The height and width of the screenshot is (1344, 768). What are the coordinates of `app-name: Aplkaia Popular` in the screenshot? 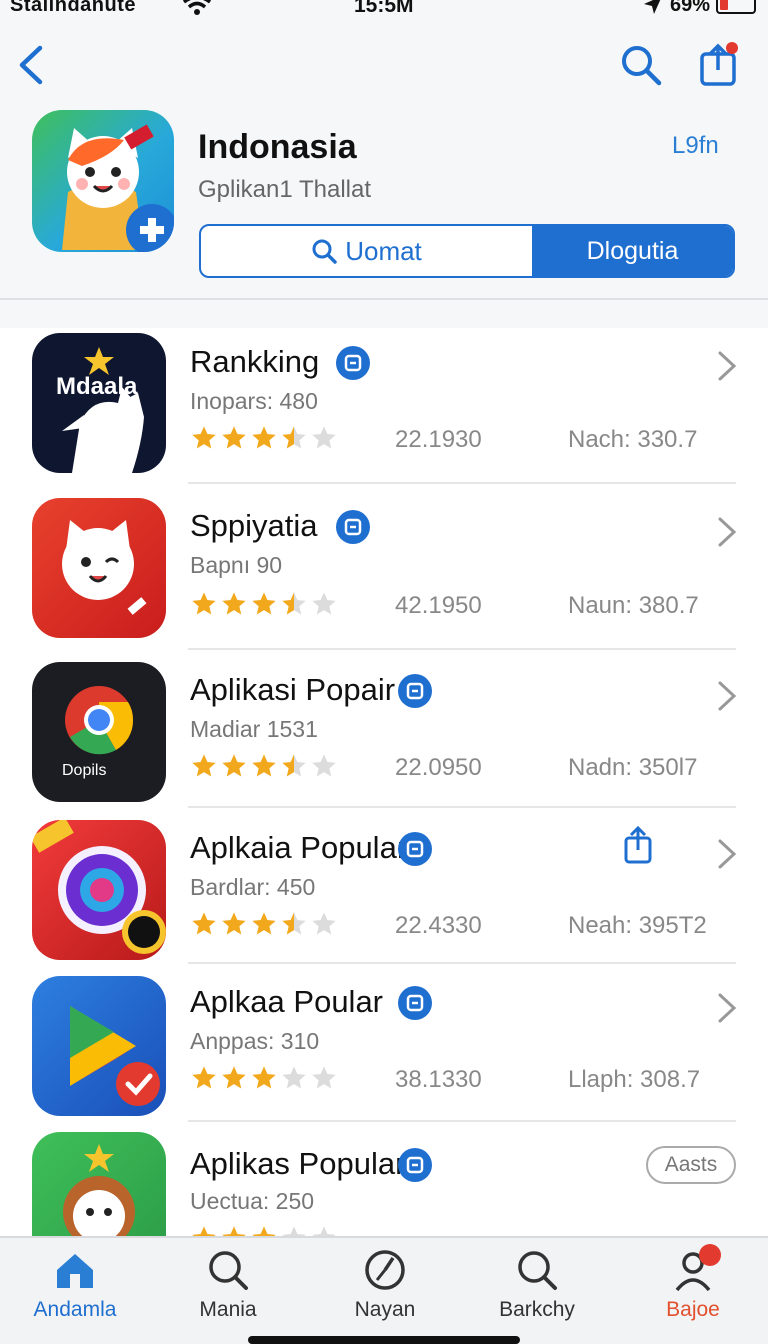 It's located at (299, 847).